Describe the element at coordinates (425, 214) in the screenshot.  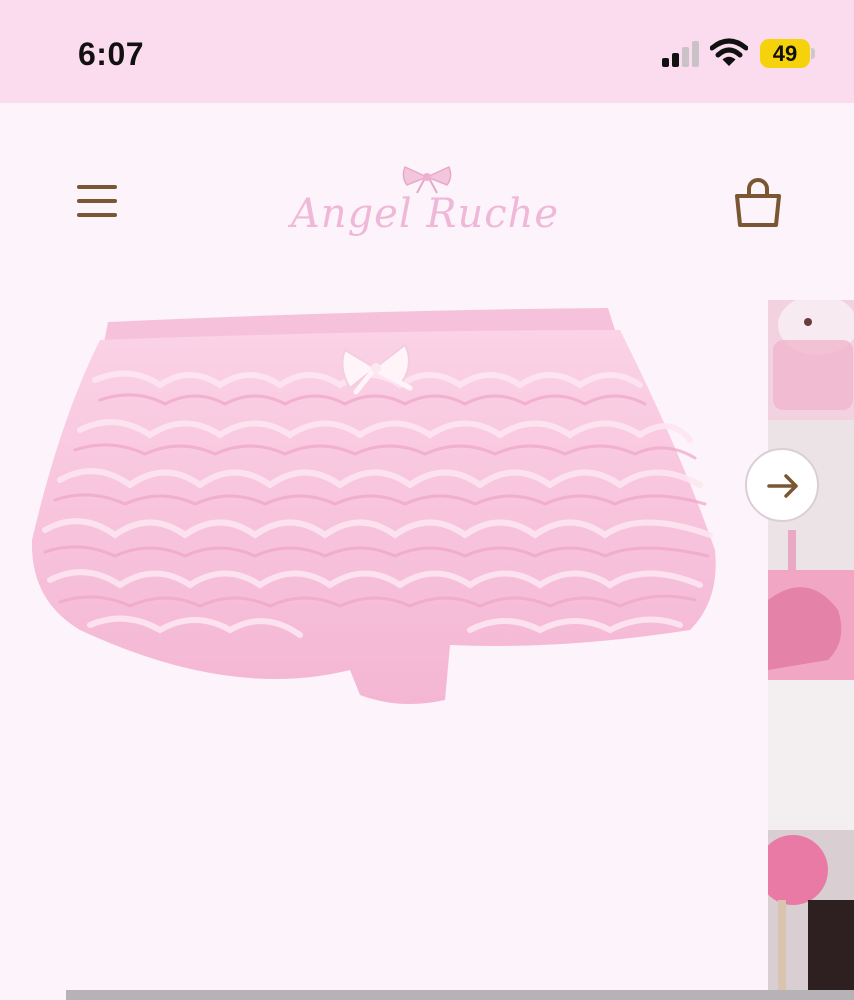
I see `brand-logo: Angel Ruche` at that location.